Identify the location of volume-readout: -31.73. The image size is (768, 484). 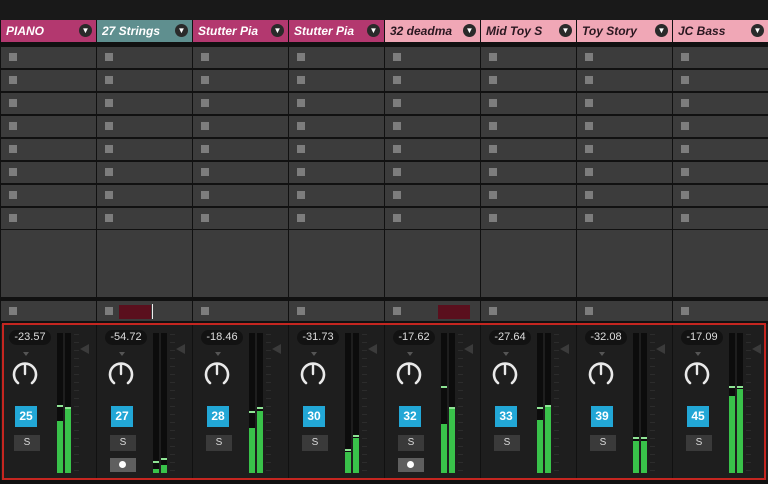
(318, 337).